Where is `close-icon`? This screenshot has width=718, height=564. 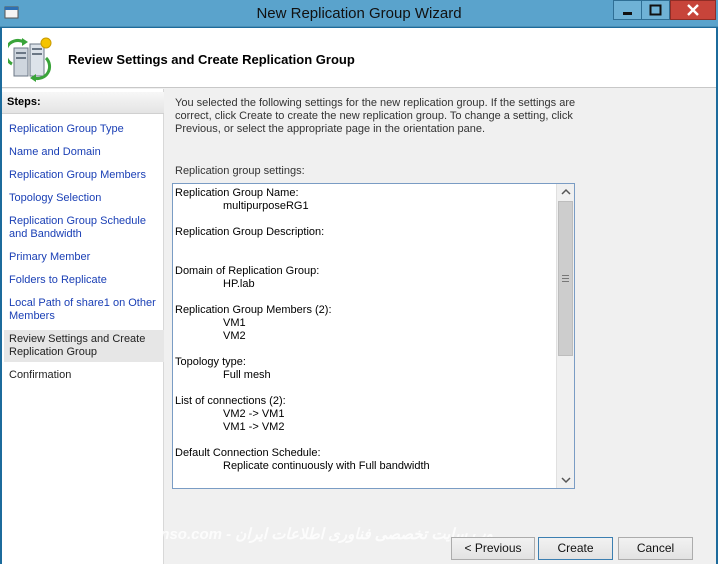
close-icon is located at coordinates (693, 10).